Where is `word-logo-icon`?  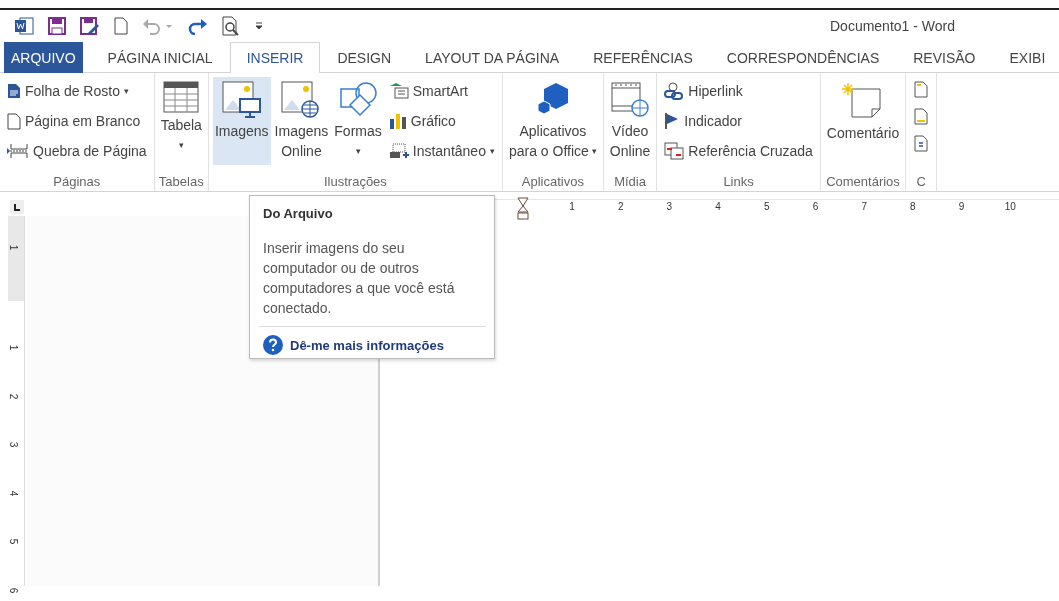 word-logo-icon is located at coordinates (24, 26).